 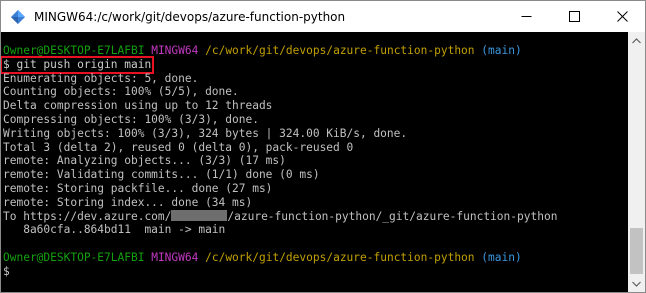 What do you see at coordinates (131, 119) in the screenshot?
I see `output-line: Compressing objects: 100% (3/3), done.` at bounding box center [131, 119].